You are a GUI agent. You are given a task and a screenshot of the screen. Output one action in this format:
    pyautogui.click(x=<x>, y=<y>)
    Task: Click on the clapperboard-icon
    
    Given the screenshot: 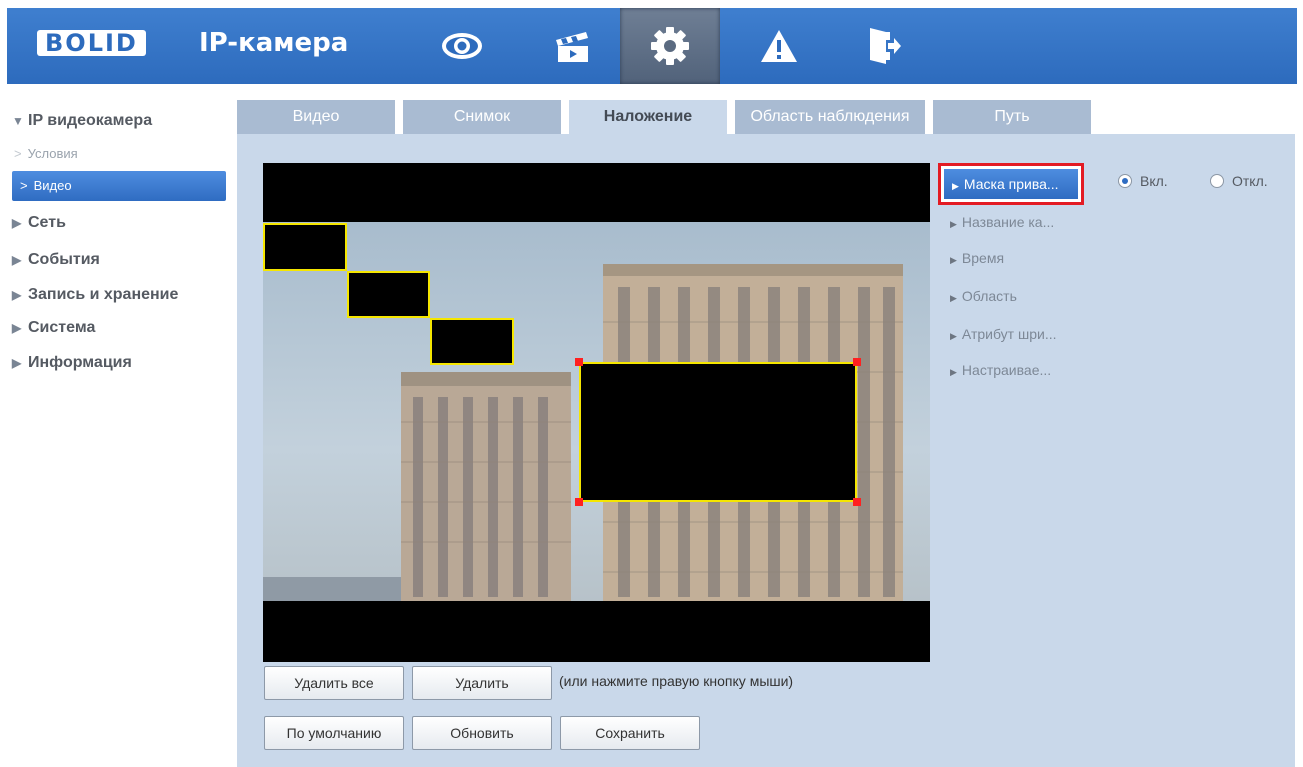 What is the action you would take?
    pyautogui.click(x=572, y=47)
    